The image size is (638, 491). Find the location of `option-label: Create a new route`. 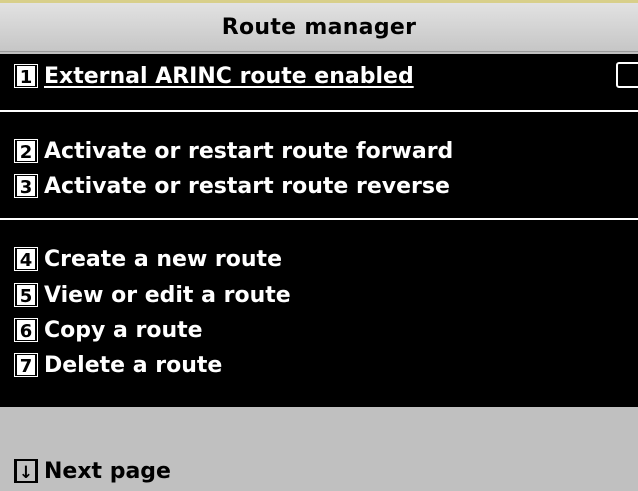

option-label: Create a new route is located at coordinates (163, 259).